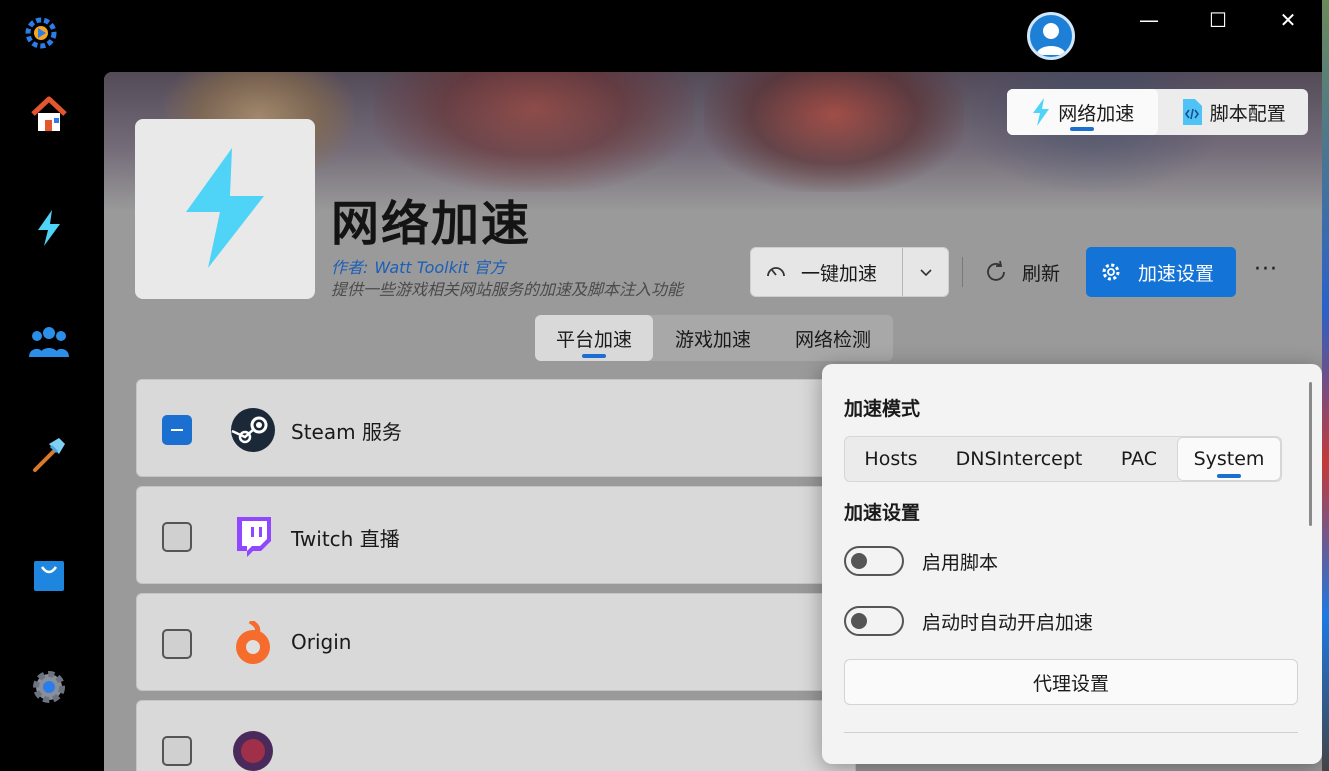  I want to click on twitch-icon, so click(253, 537).